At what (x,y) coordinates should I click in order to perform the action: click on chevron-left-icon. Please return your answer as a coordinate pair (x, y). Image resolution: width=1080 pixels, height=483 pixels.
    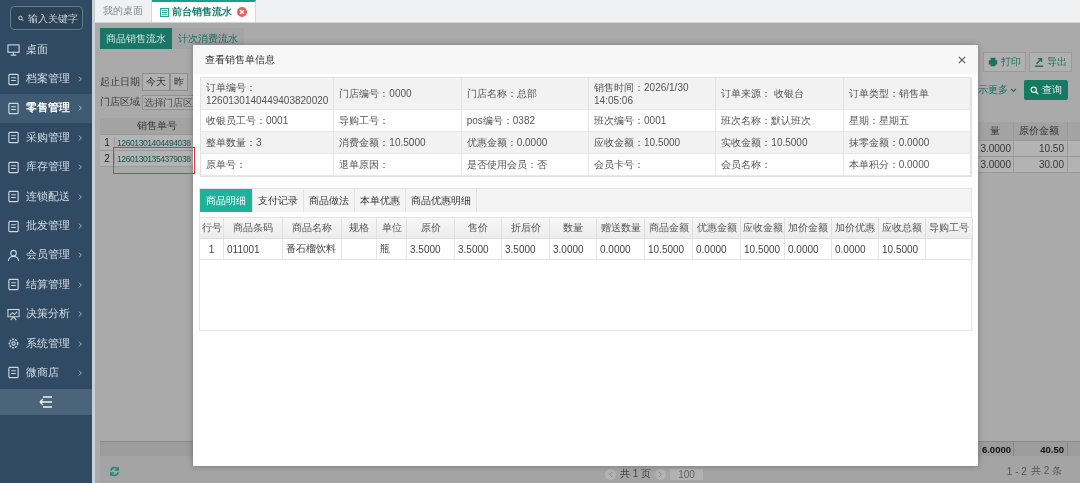
    Looking at the image, I should click on (611, 474).